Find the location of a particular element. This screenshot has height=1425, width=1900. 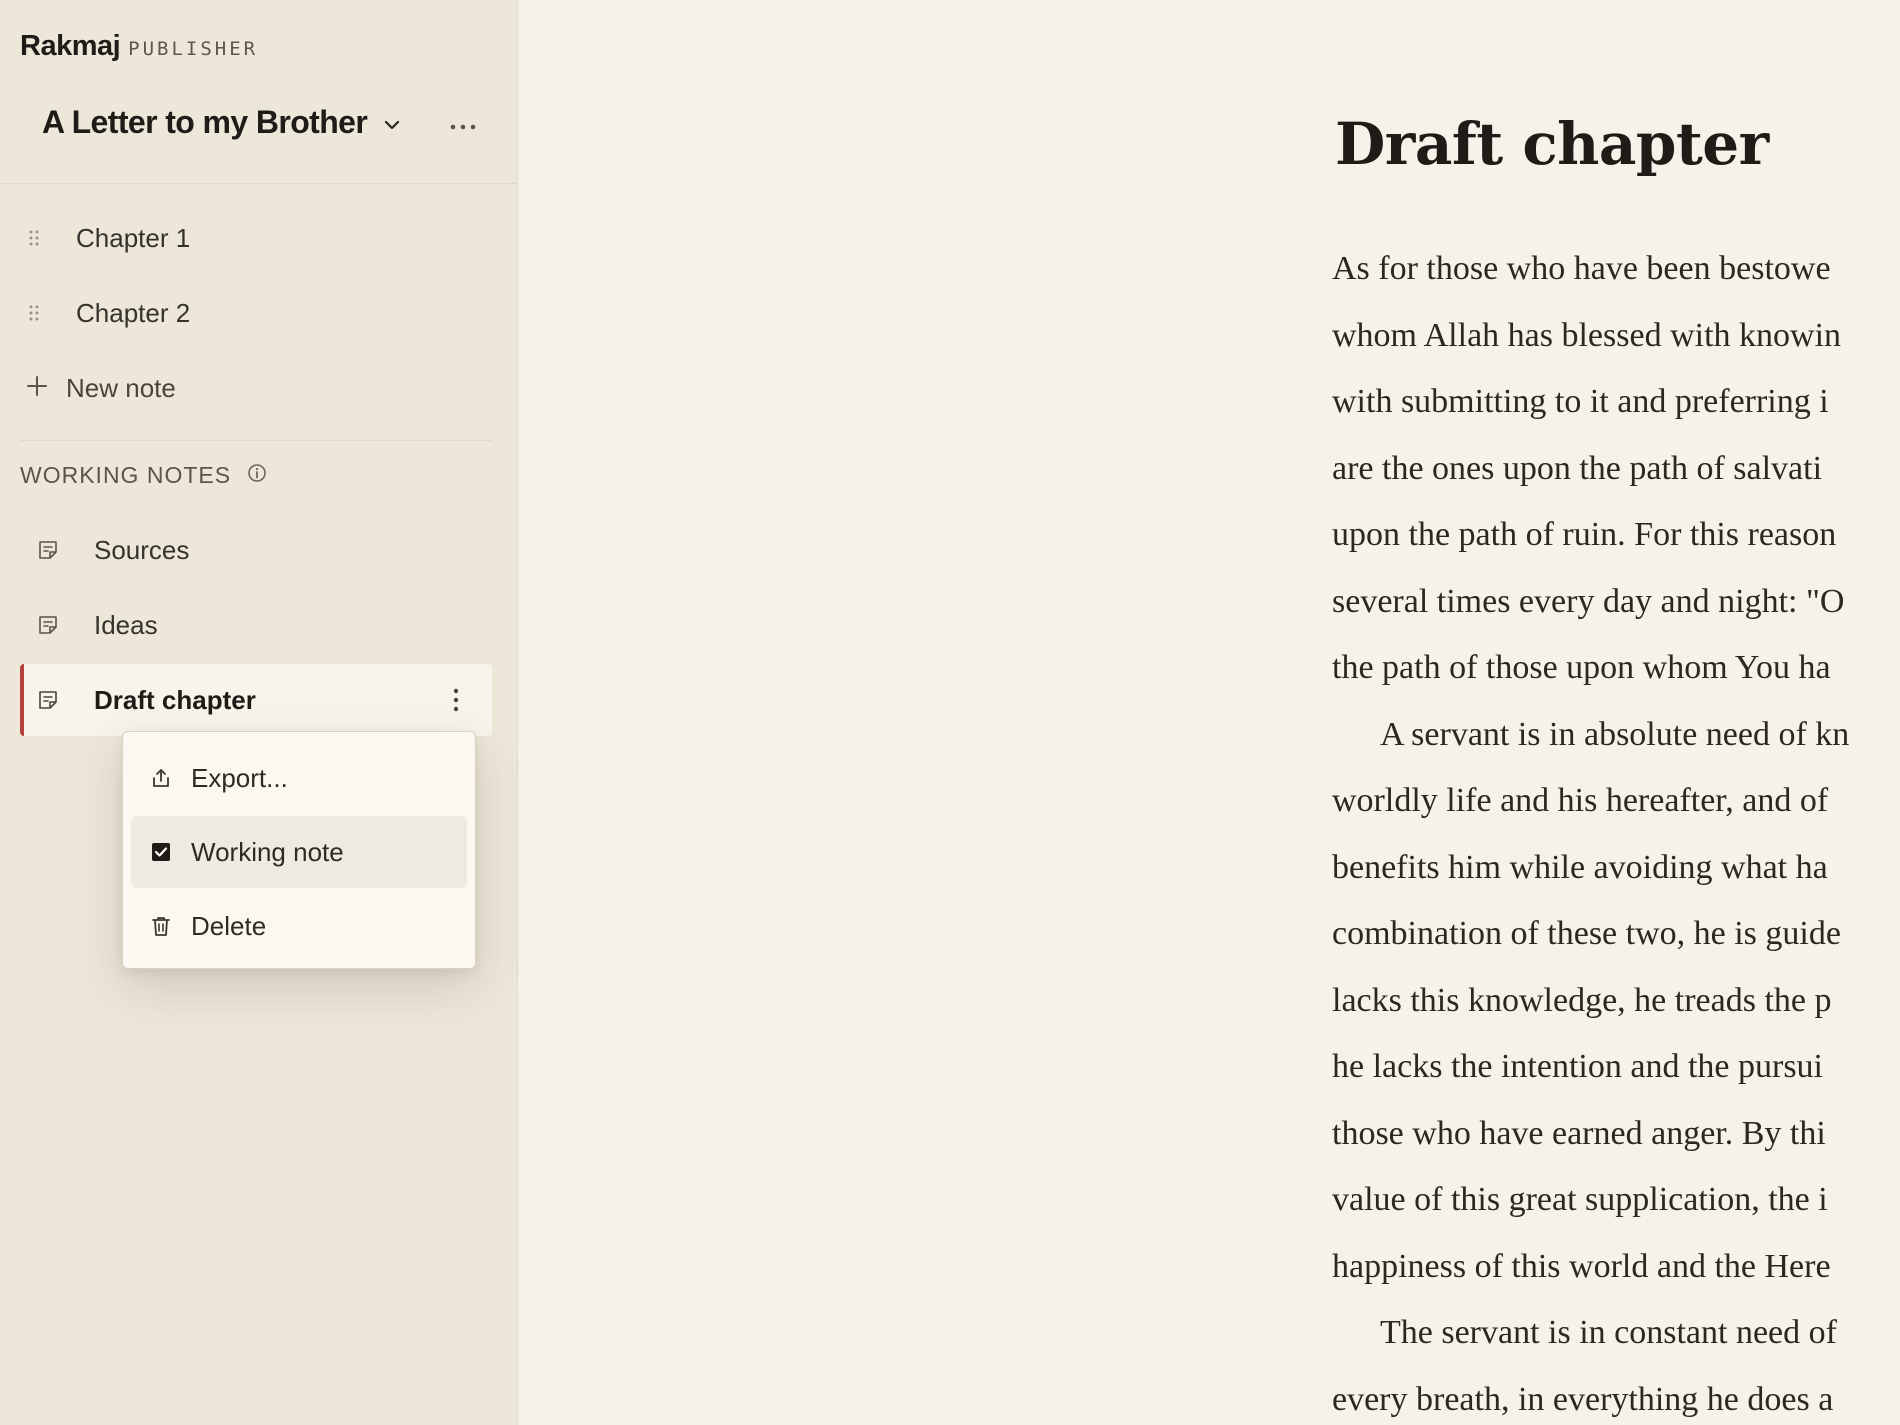

note-label: Ideas is located at coordinates (126, 624).